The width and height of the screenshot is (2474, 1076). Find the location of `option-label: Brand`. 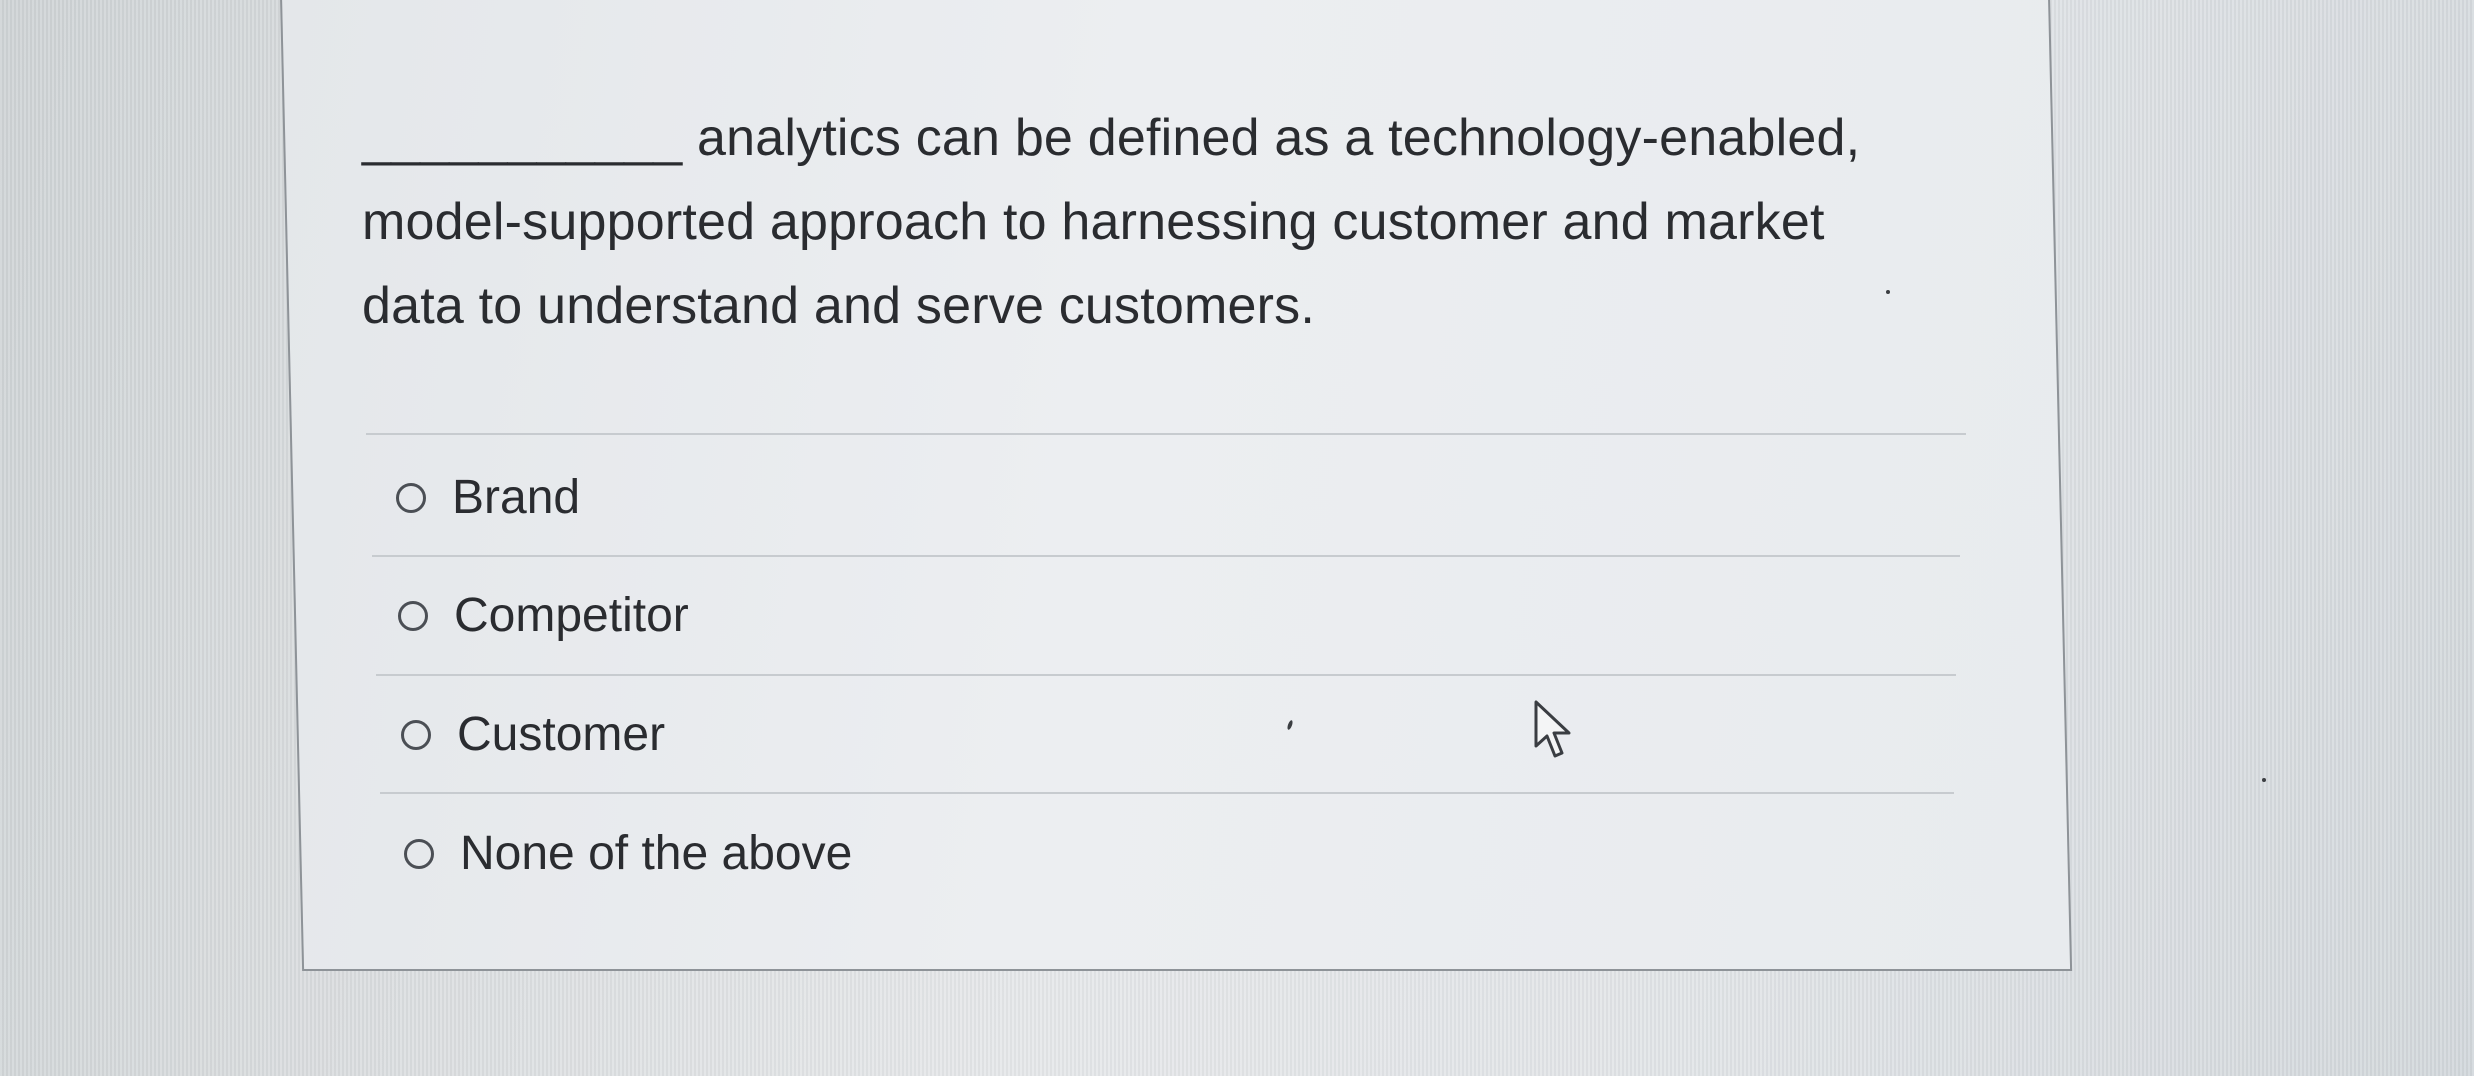

option-label: Brand is located at coordinates (516, 497).